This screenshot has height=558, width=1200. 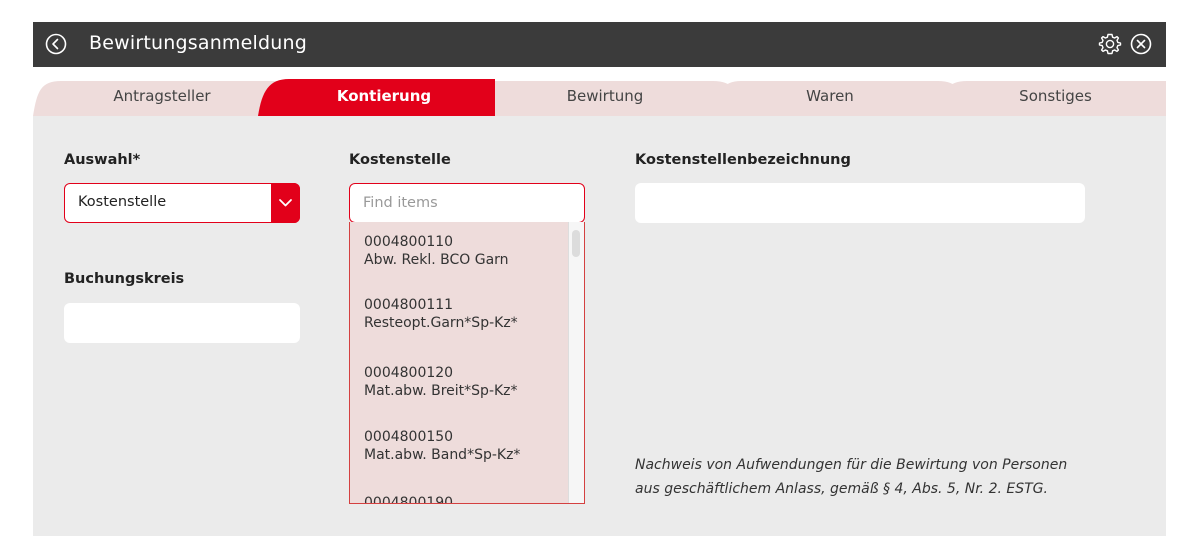 I want to click on item-name: Mat.abw. Breit*Sp-Kz*, so click(x=441, y=391).